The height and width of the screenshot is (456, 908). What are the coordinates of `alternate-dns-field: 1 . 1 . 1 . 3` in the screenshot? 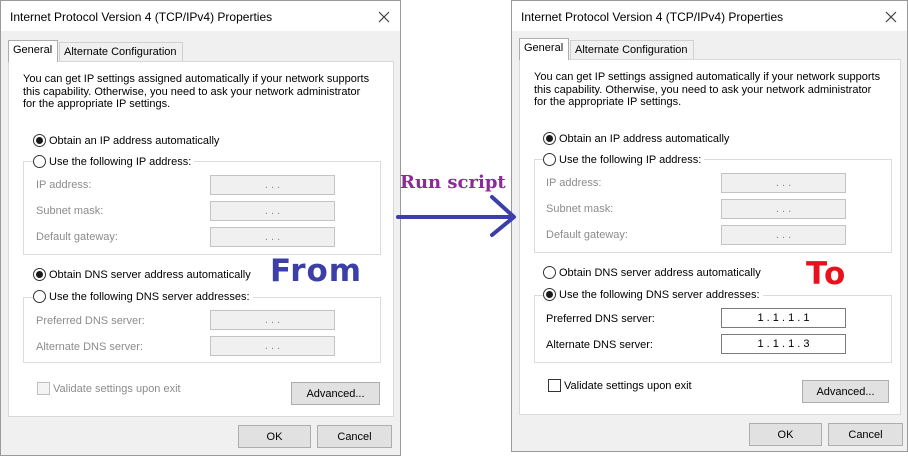 It's located at (783, 344).